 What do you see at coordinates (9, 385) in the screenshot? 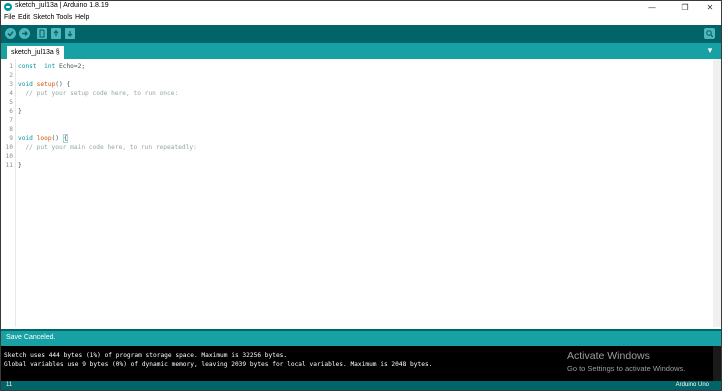
I see `cursor-line-number: 11` at bounding box center [9, 385].